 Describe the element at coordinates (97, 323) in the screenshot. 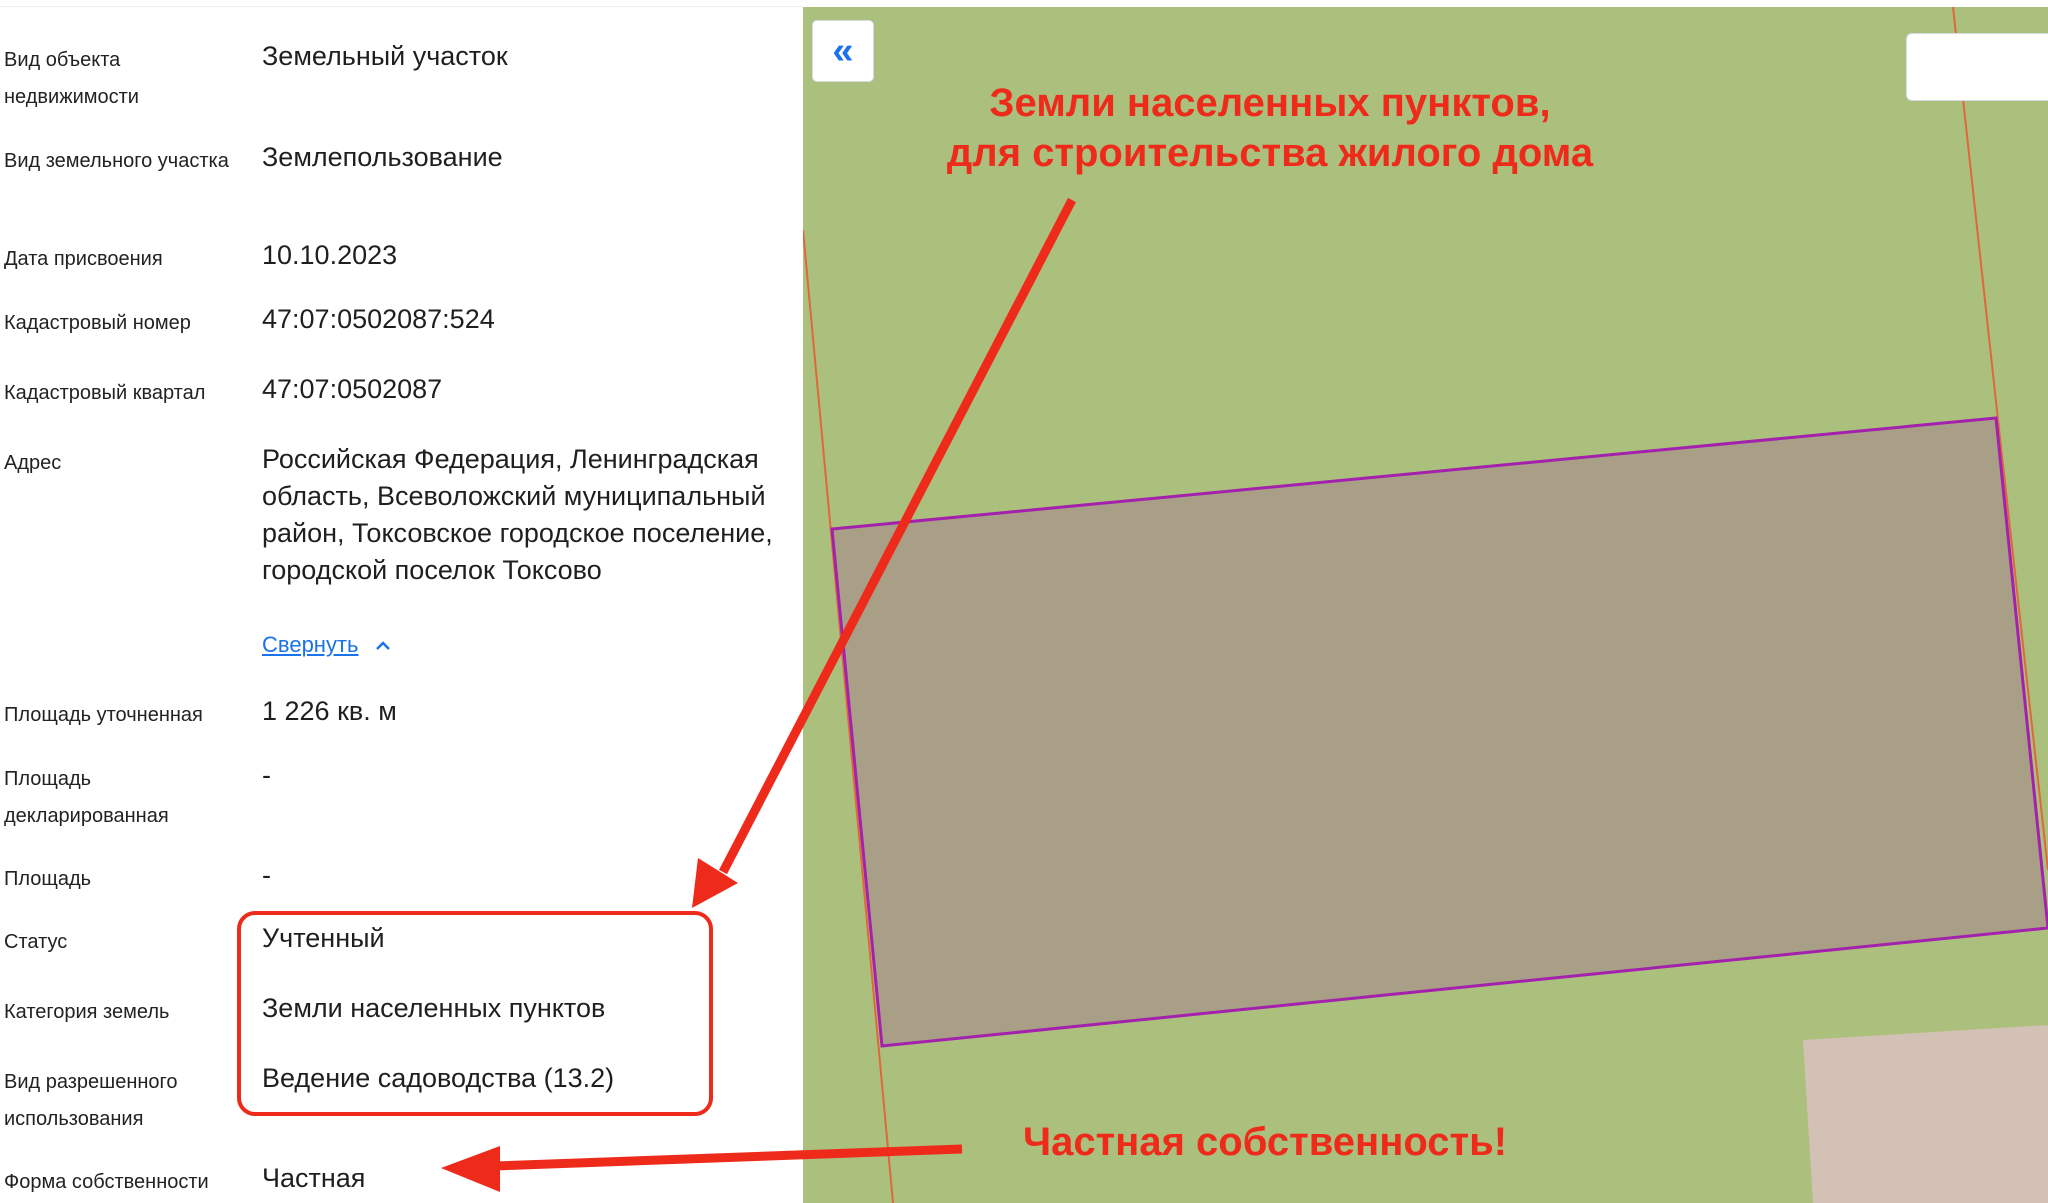

I see `detail-label: Кадастровый номер` at that location.